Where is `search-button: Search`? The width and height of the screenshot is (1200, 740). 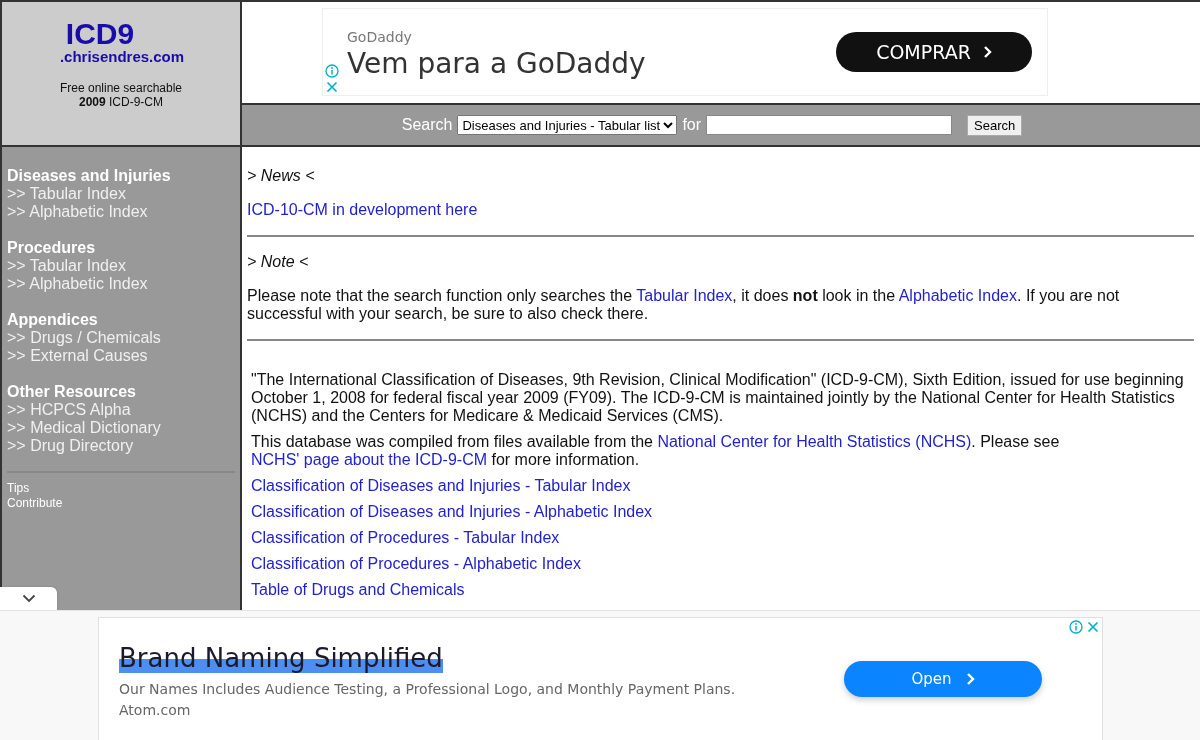 search-button: Search is located at coordinates (995, 125).